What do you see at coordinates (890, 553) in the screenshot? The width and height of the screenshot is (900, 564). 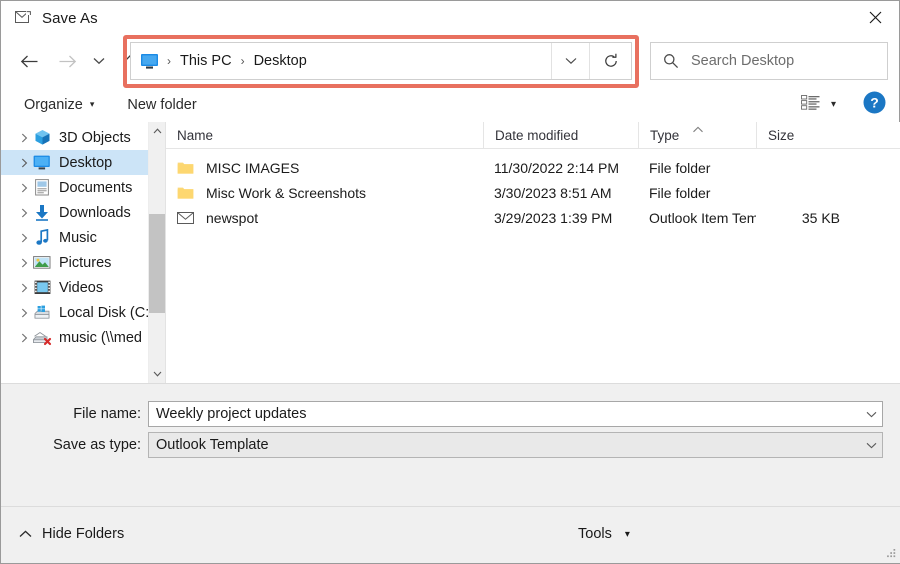 I see `resize-grip` at bounding box center [890, 553].